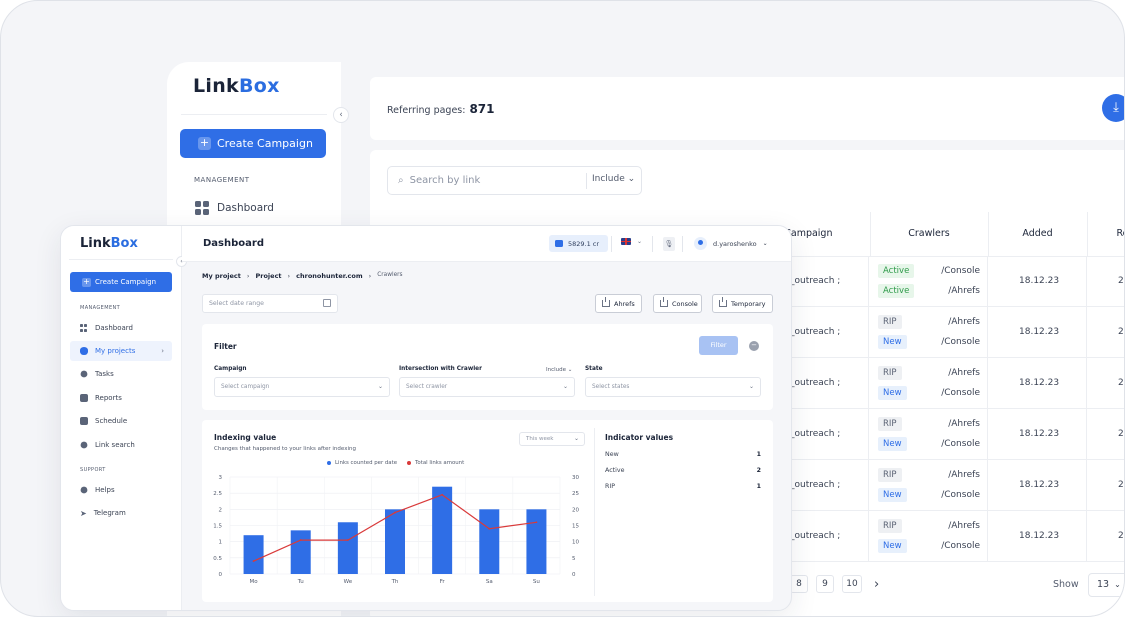 The height and width of the screenshot is (617, 1125). I want to click on filter-button: Filter, so click(718, 345).